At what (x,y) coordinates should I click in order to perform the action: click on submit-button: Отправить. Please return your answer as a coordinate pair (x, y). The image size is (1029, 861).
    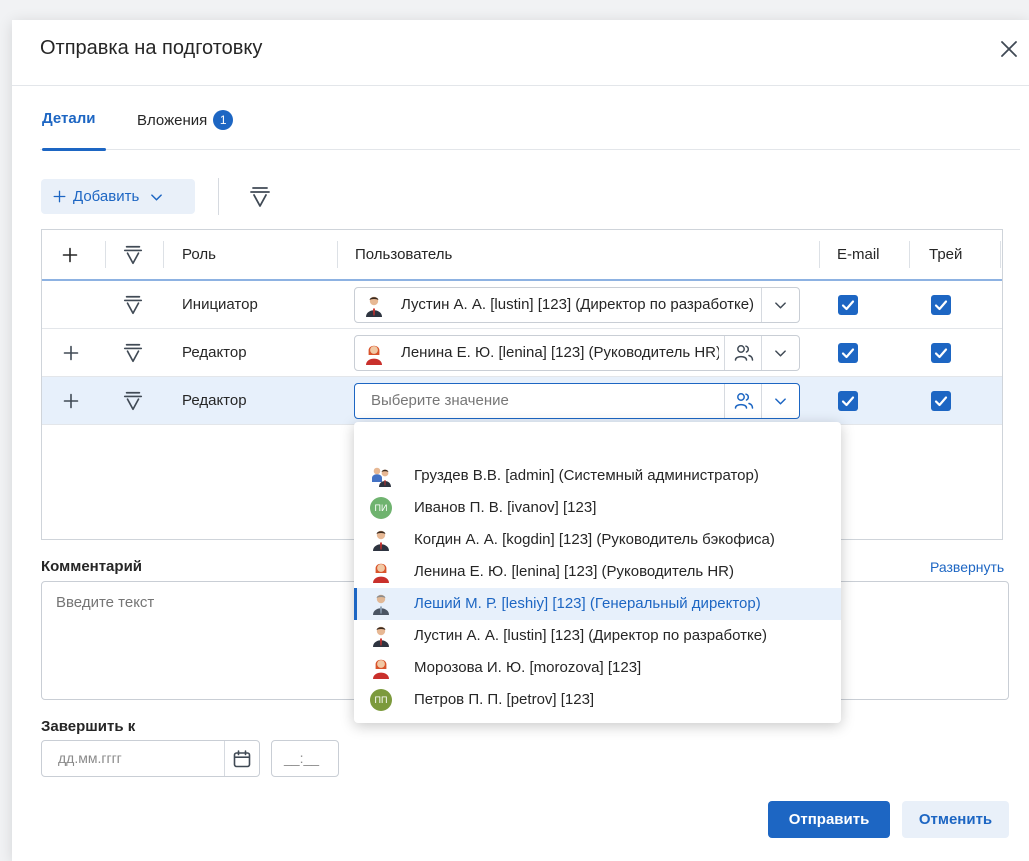
    Looking at the image, I should click on (829, 819).